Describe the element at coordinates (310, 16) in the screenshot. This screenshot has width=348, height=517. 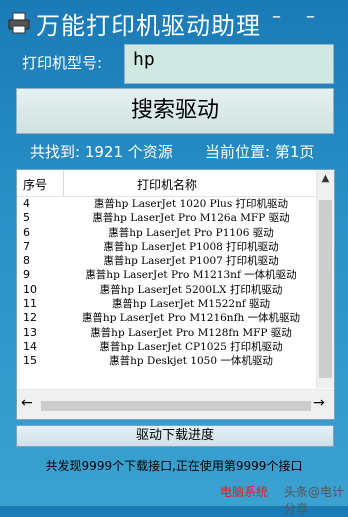
I see `close-button: –` at that location.